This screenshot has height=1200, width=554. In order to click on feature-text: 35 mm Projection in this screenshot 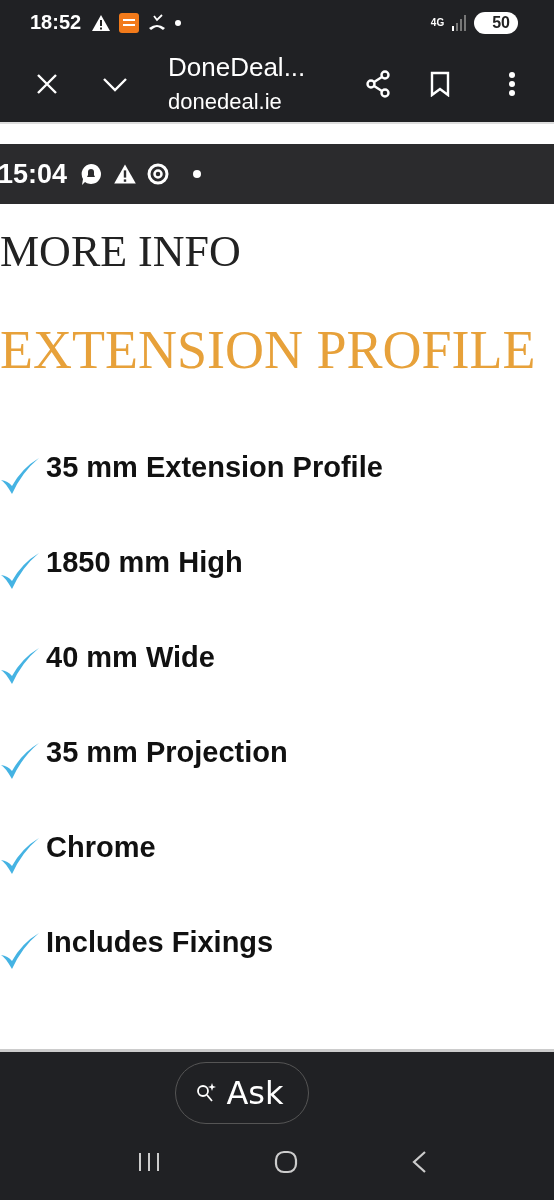, I will do `click(167, 752)`.